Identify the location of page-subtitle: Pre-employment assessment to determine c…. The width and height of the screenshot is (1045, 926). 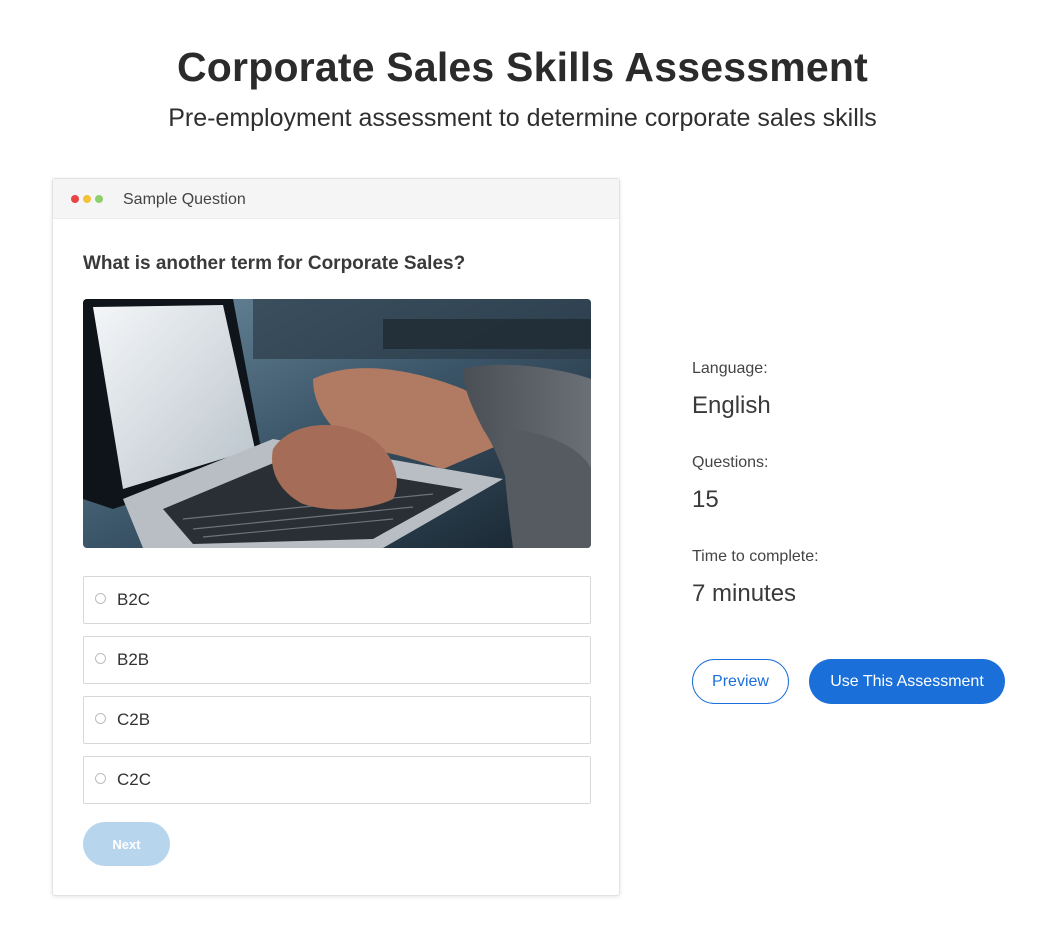
(522, 118).